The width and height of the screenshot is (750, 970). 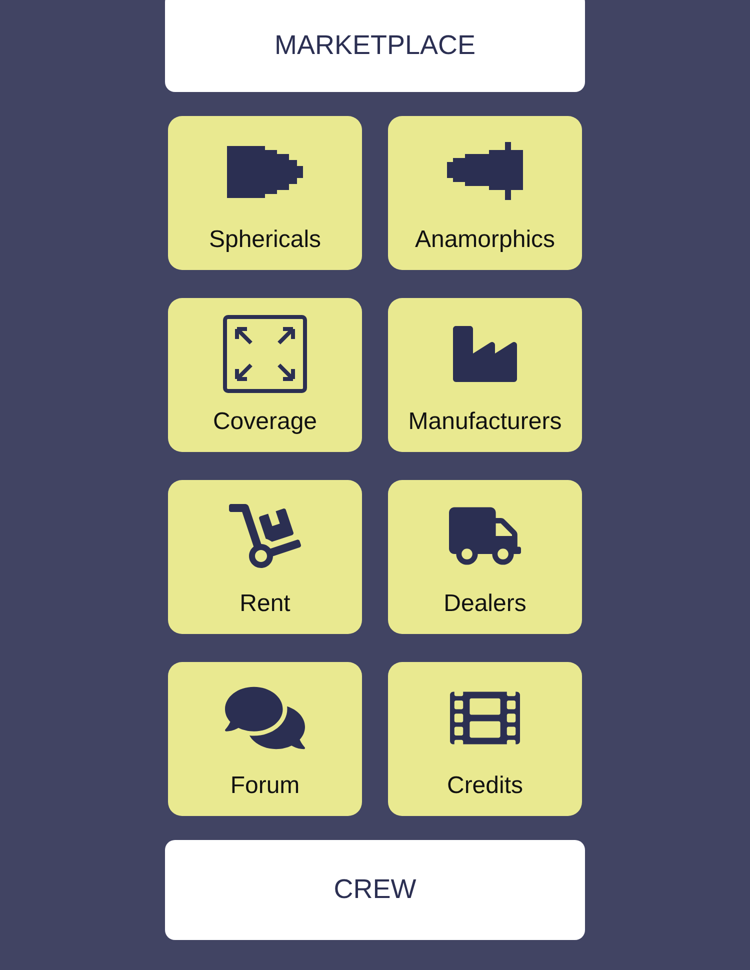 What do you see at coordinates (485, 557) in the screenshot?
I see `category-tile: Dealers` at bounding box center [485, 557].